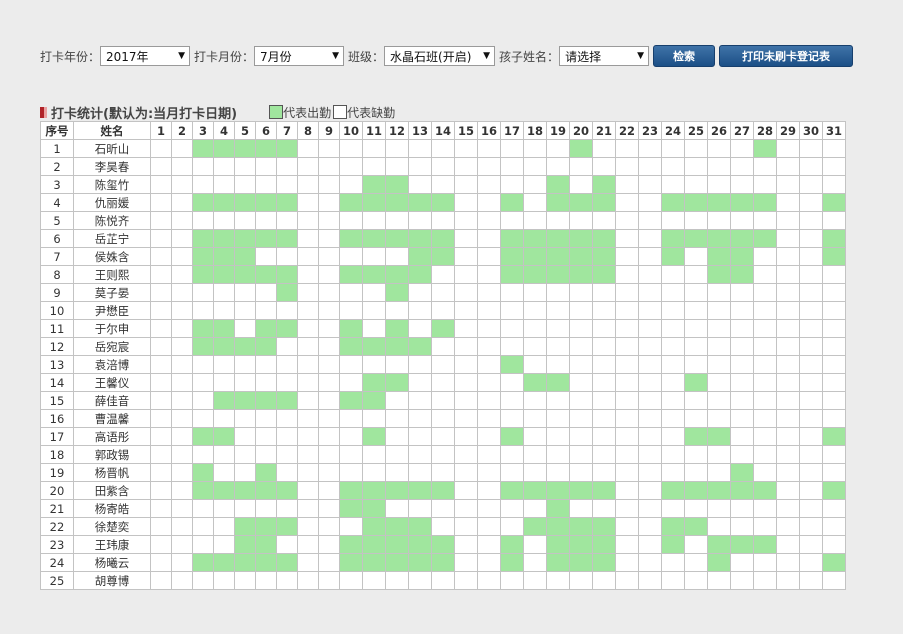 The image size is (903, 634). Describe the element at coordinates (684, 56) in the screenshot. I see `search-button: 检索` at that location.